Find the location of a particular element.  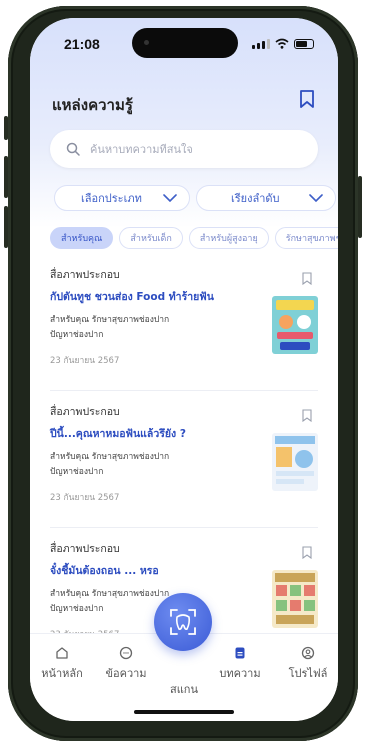

status-icons is located at coordinates (283, 43).